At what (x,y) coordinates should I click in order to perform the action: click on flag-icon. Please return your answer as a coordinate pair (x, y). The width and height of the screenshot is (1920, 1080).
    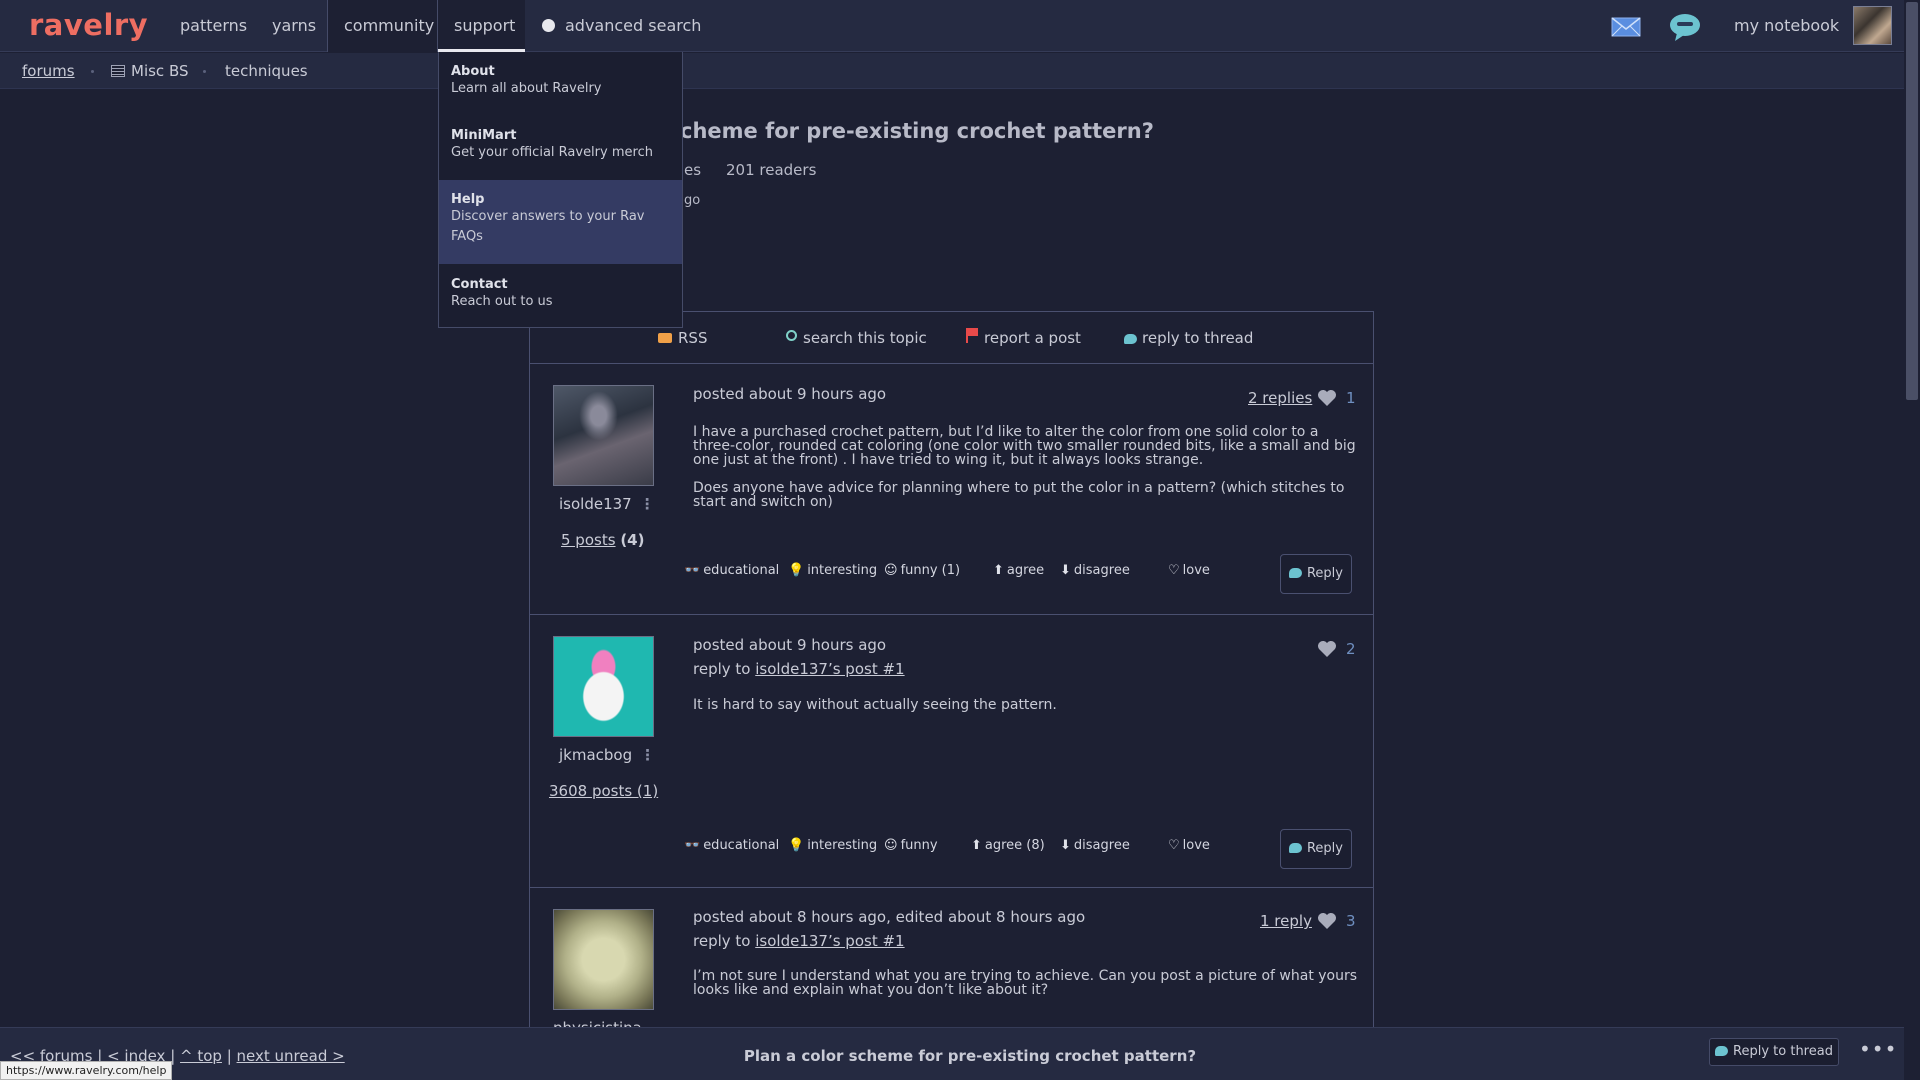
    Looking at the image, I should click on (972, 335).